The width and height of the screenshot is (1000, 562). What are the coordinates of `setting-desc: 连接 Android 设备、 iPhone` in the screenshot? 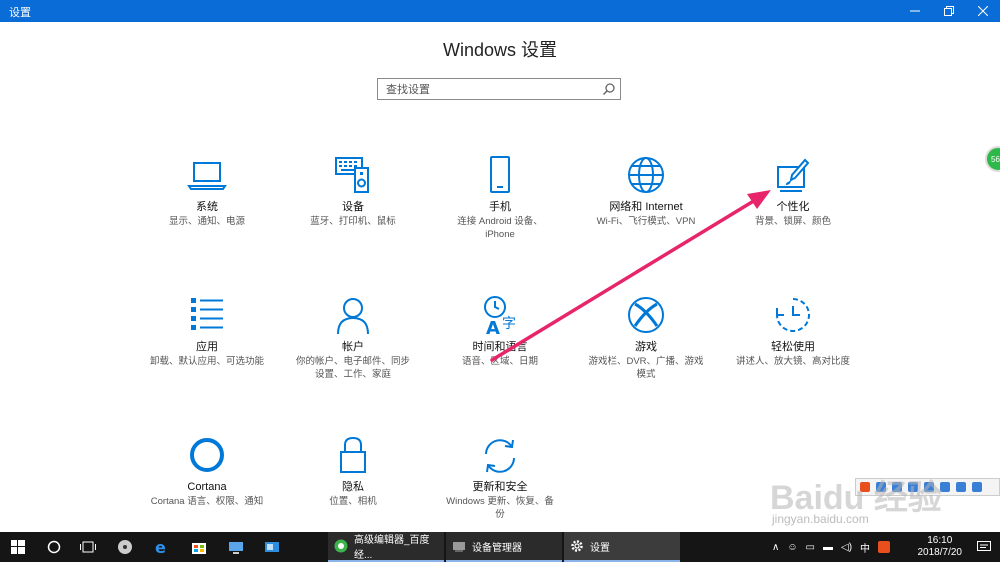 It's located at (500, 228).